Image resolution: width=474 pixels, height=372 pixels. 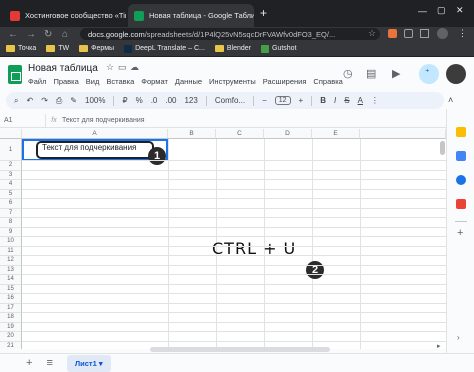 I want to click on menu-format: Формат, so click(x=154, y=81).